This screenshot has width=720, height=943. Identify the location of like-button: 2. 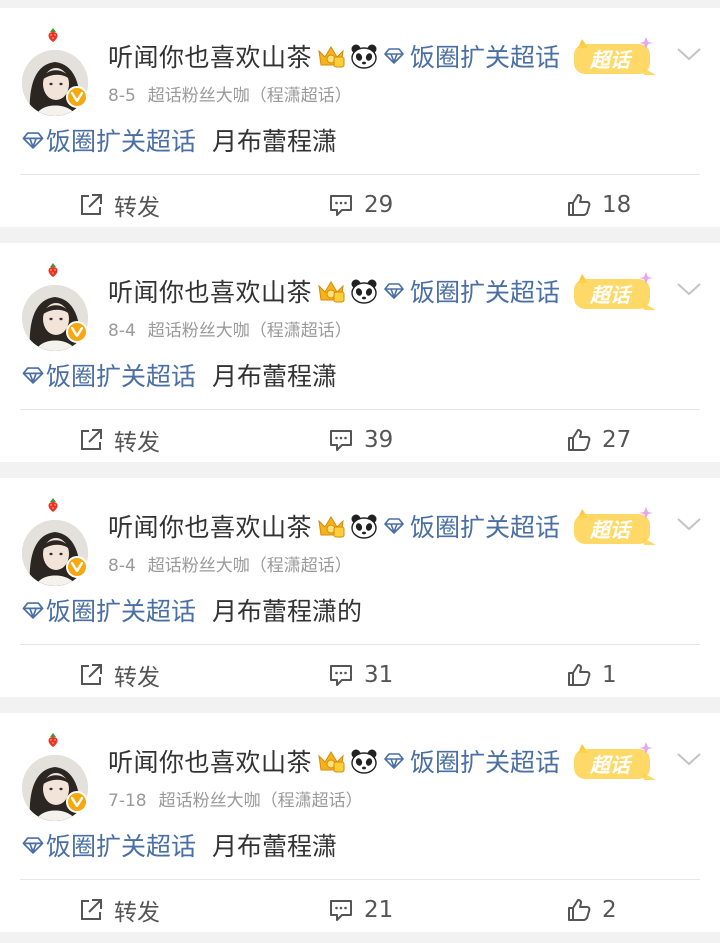
(591, 910).